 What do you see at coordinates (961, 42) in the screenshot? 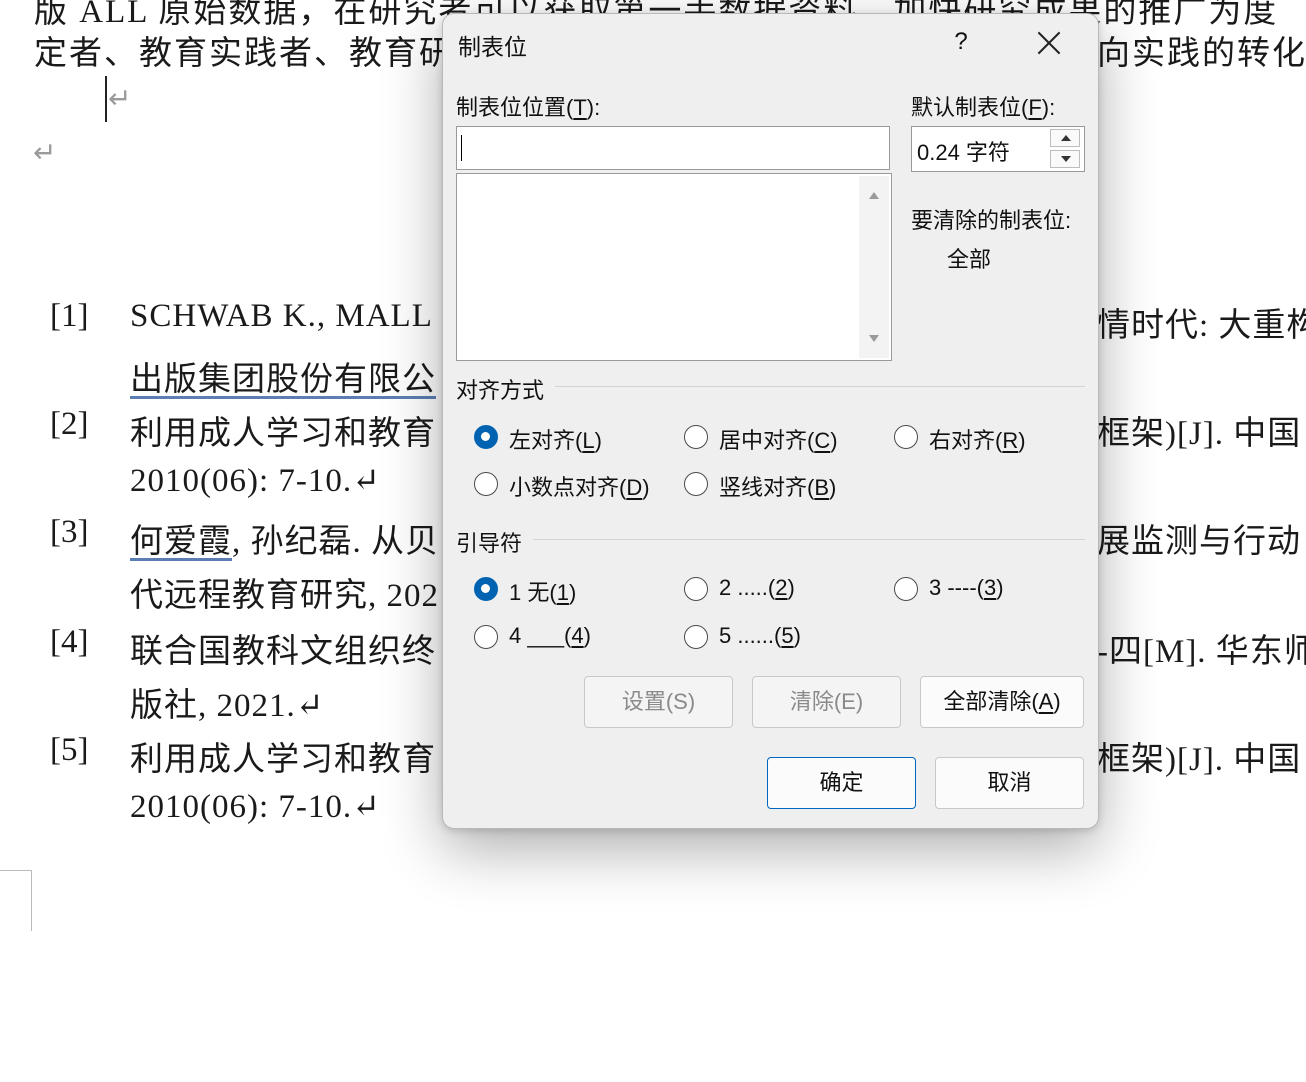
I see `help-button: ?` at bounding box center [961, 42].